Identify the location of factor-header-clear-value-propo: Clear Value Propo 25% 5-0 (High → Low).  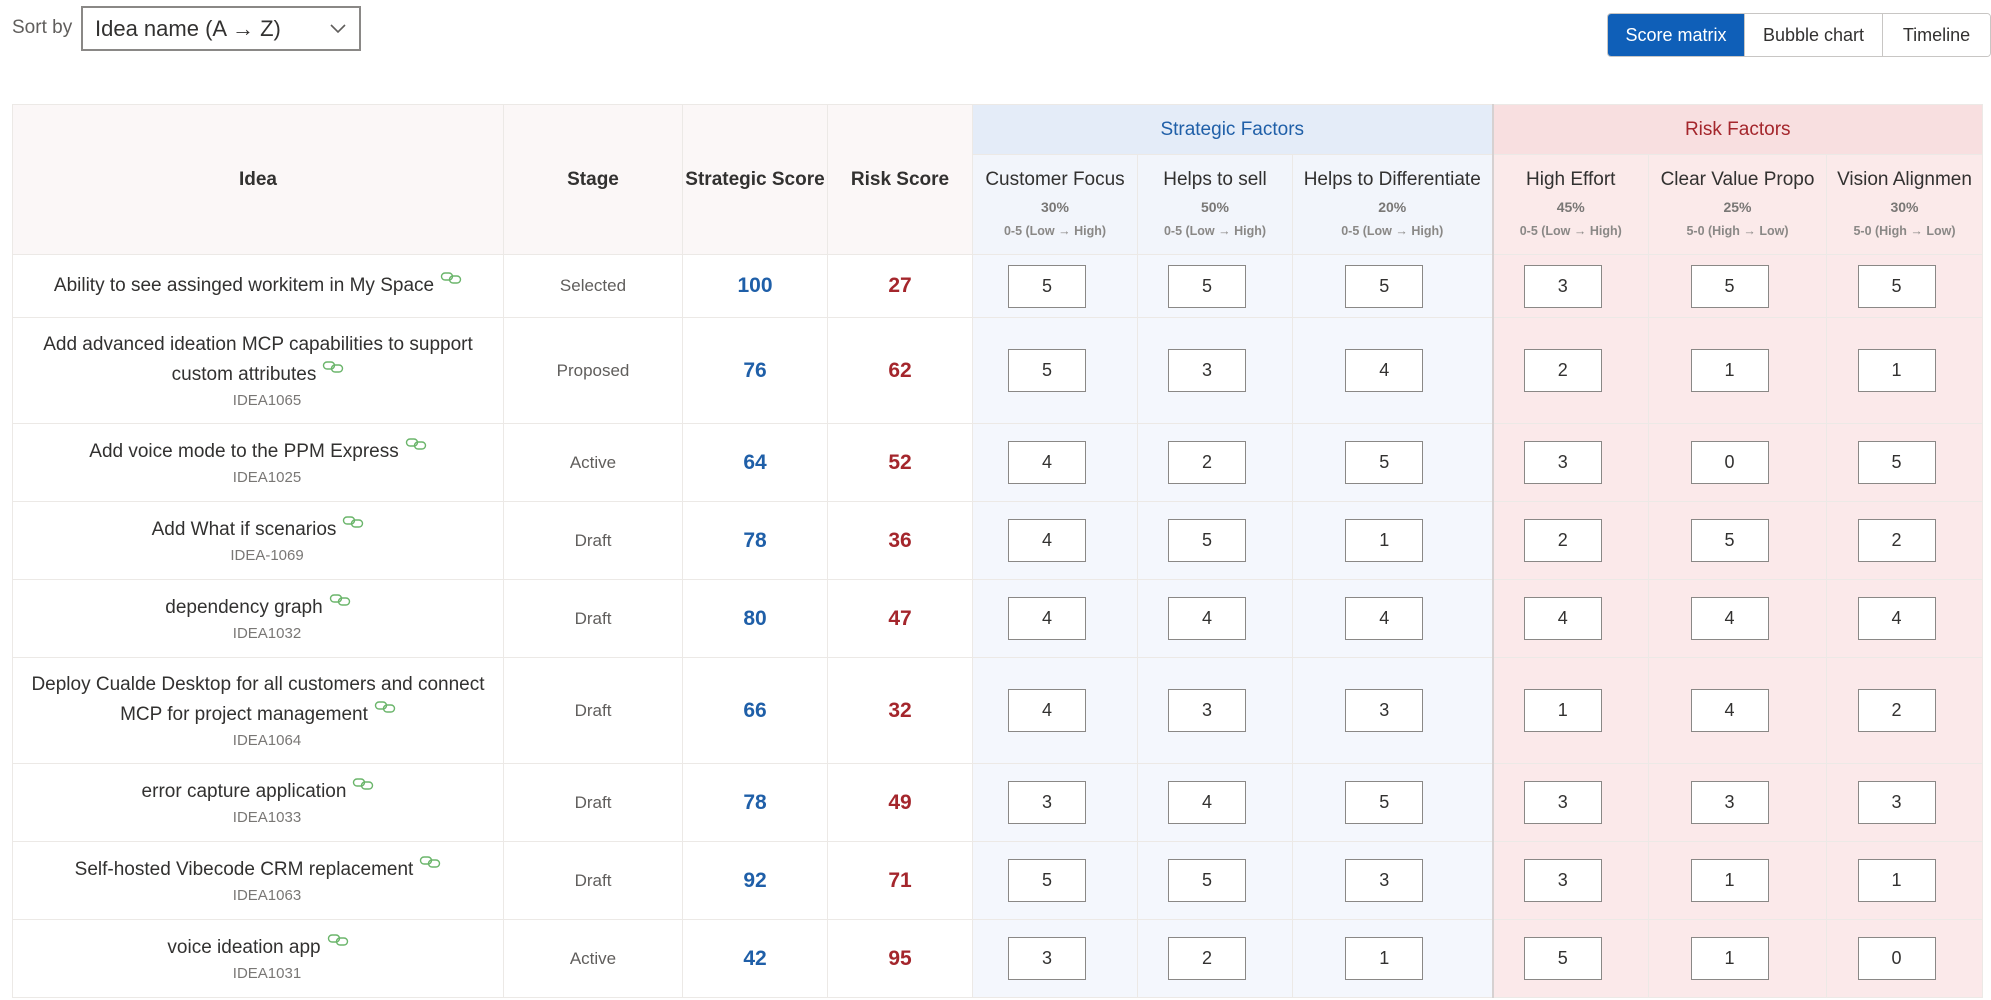
(1737, 204).